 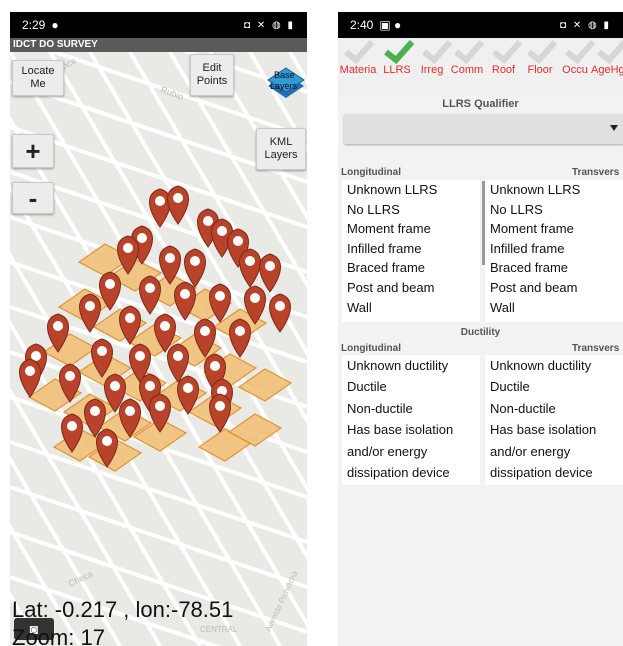 I want to click on status-time: 2:40, so click(x=362, y=25).